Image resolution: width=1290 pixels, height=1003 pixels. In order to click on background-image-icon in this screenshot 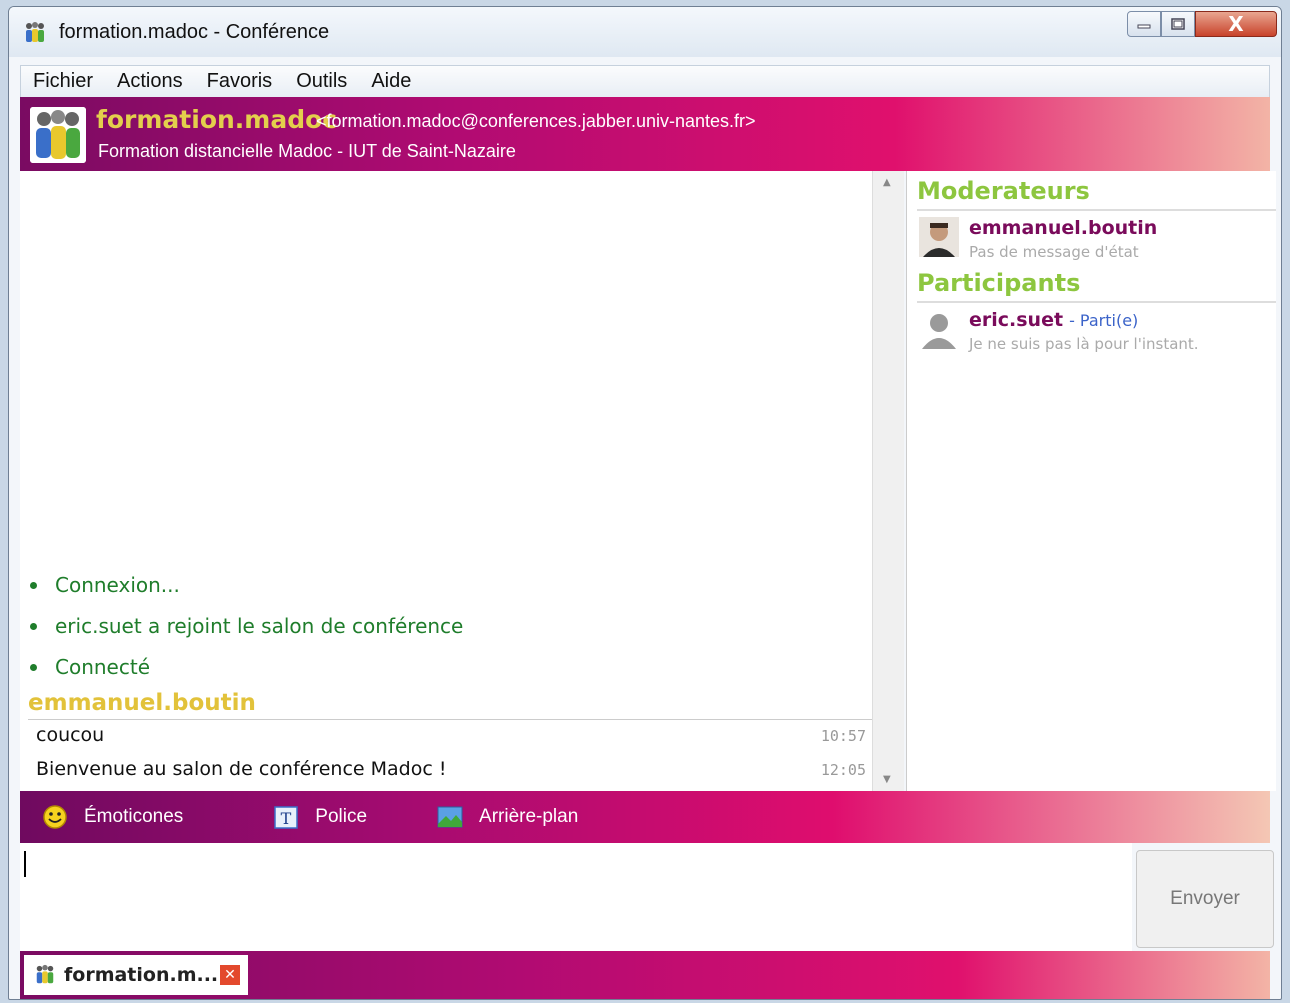, I will do `click(450, 817)`.